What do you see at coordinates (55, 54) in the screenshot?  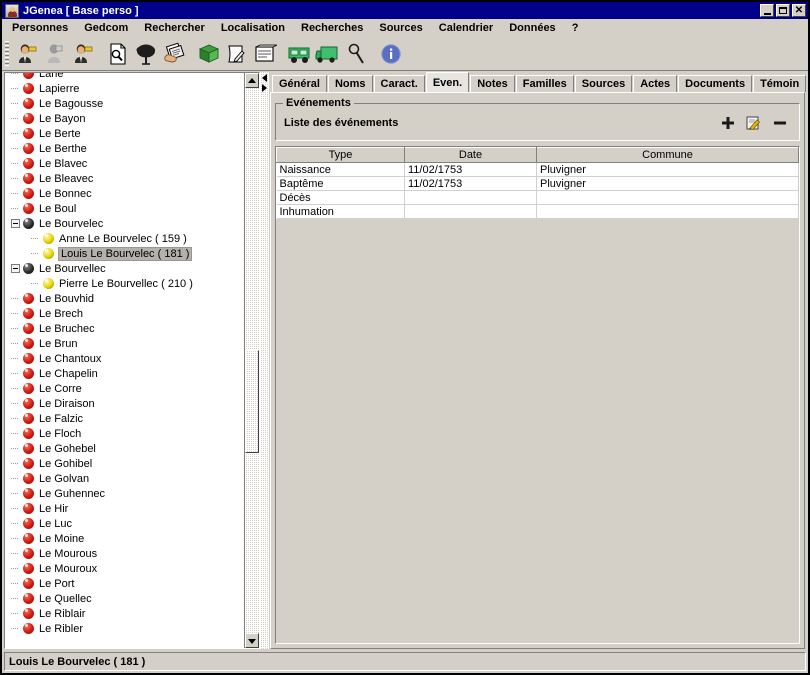 I see `toolbar-anonymous-person-button` at bounding box center [55, 54].